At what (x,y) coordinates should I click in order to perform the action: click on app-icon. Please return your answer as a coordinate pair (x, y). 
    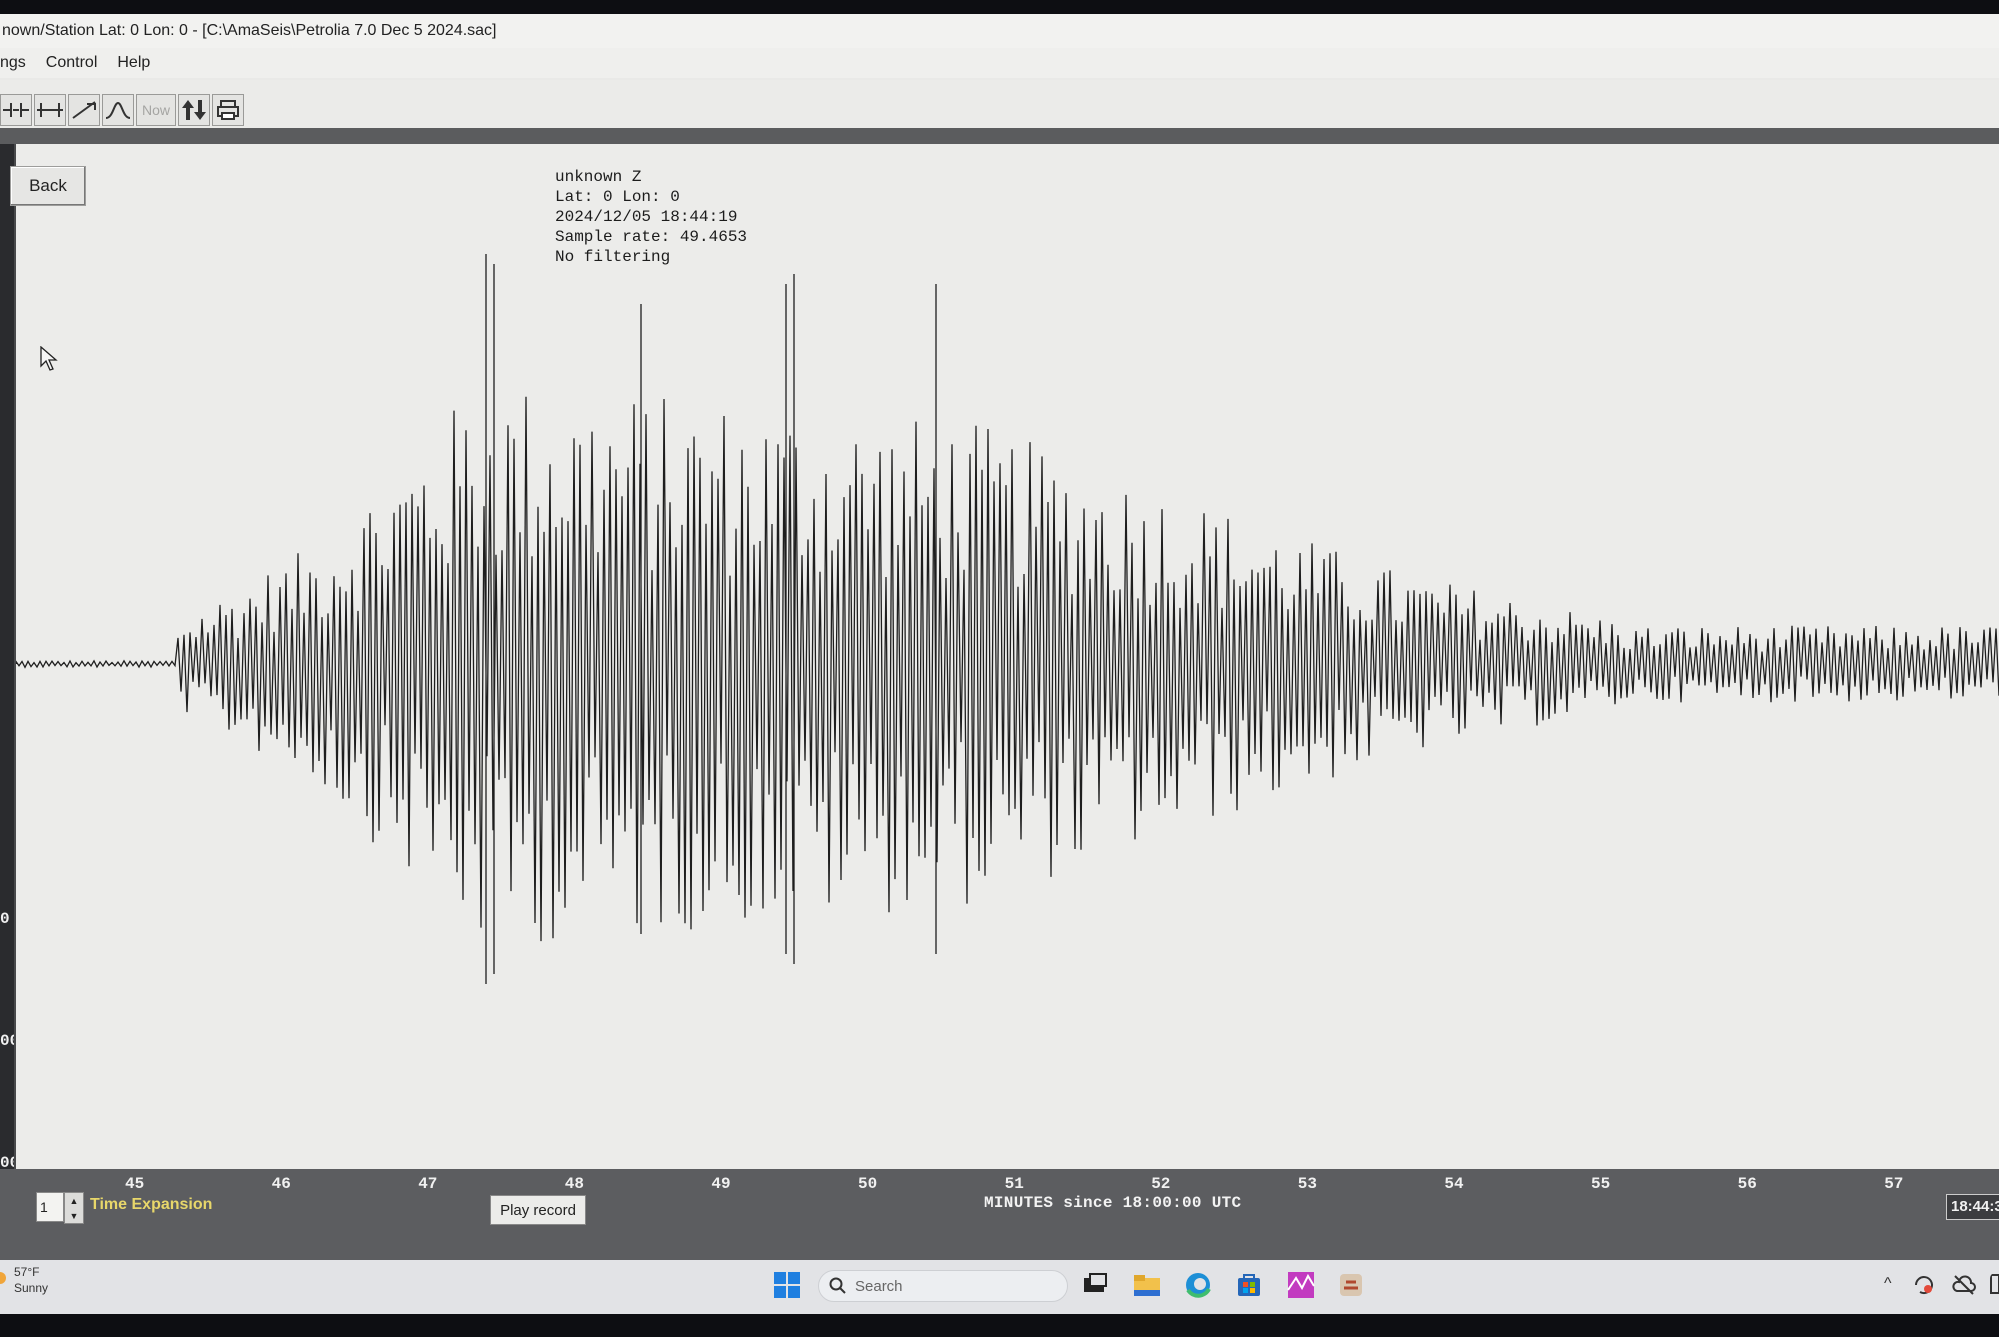
    Looking at the image, I should click on (1351, 1285).